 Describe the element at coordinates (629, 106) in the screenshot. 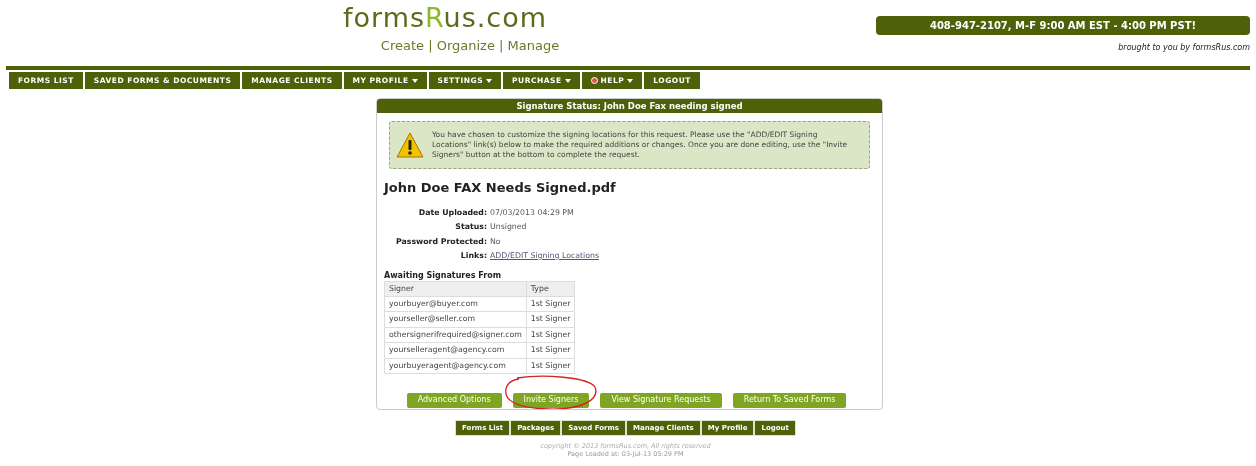

I see `panel-title: Signature Status: John Doe Fax needing signed` at that location.